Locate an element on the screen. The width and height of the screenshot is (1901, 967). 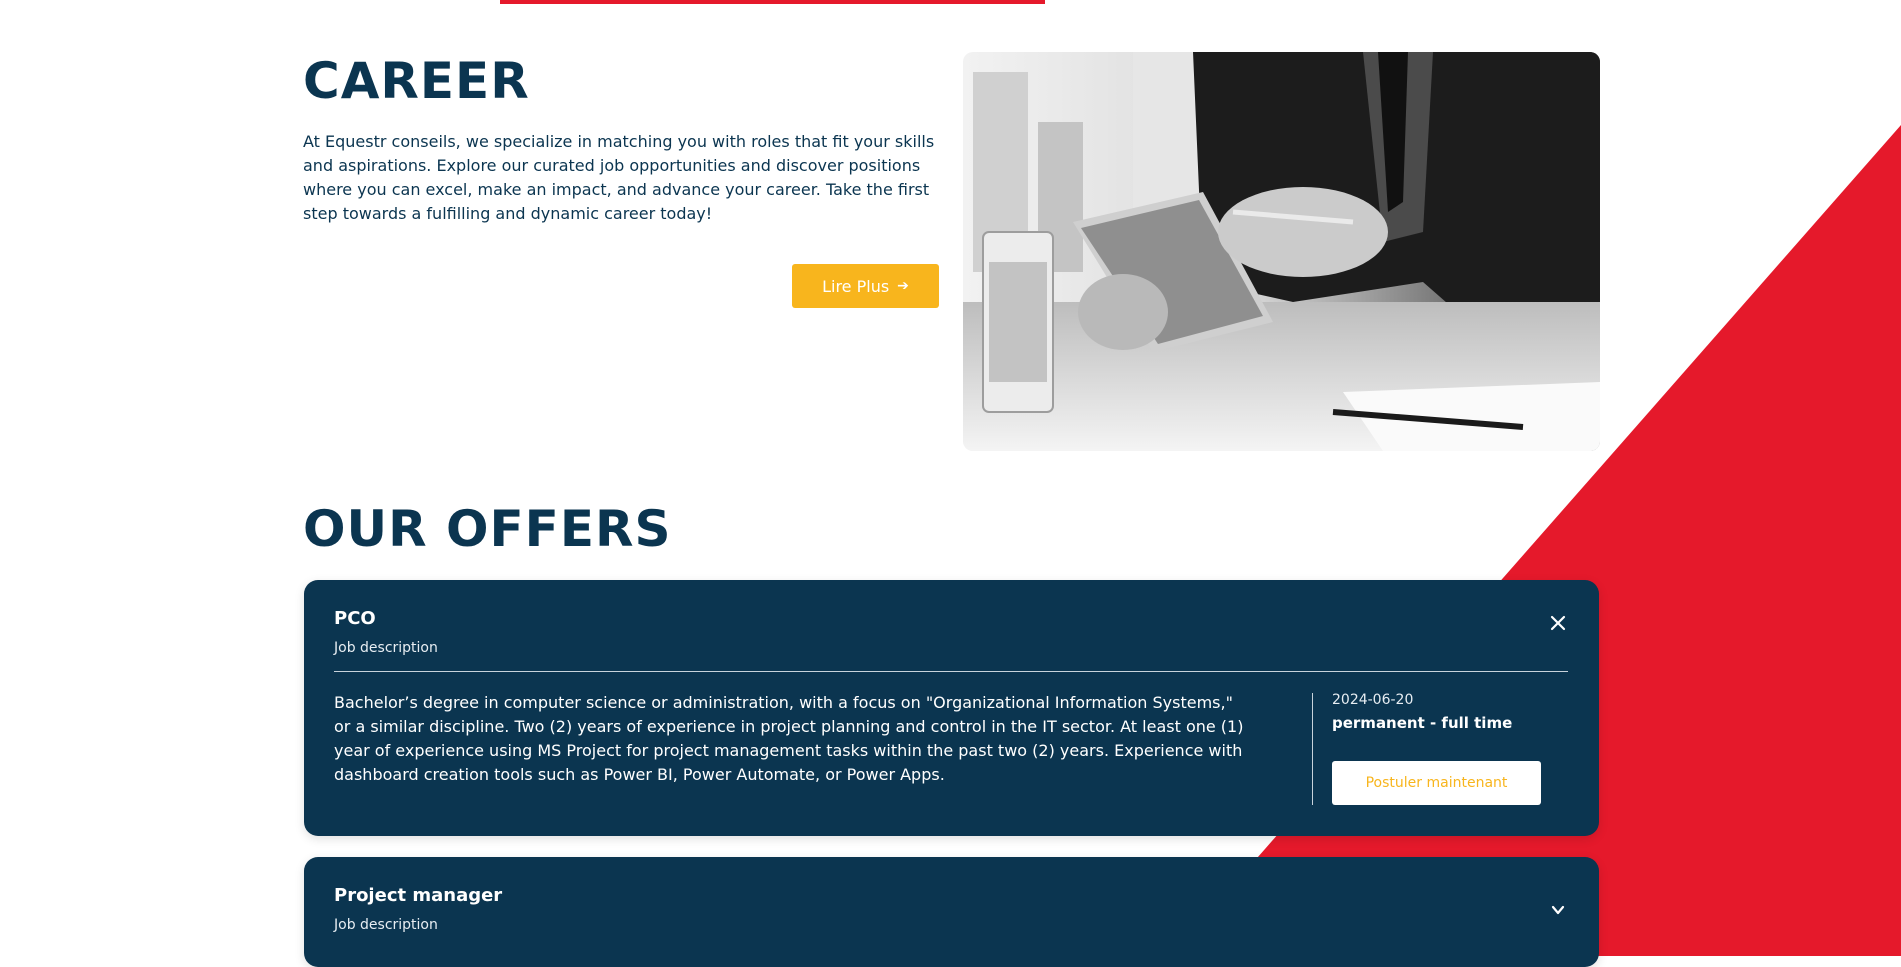
career-title: CAREER is located at coordinates (416, 81).